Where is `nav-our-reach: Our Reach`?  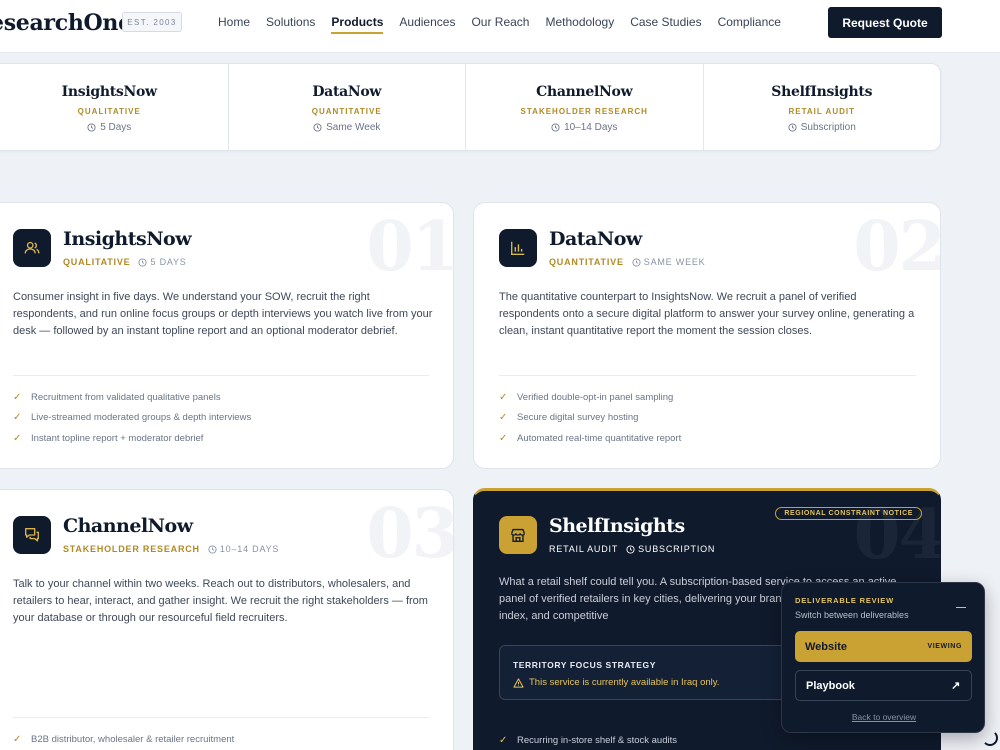 nav-our-reach: Our Reach is located at coordinates (500, 22).